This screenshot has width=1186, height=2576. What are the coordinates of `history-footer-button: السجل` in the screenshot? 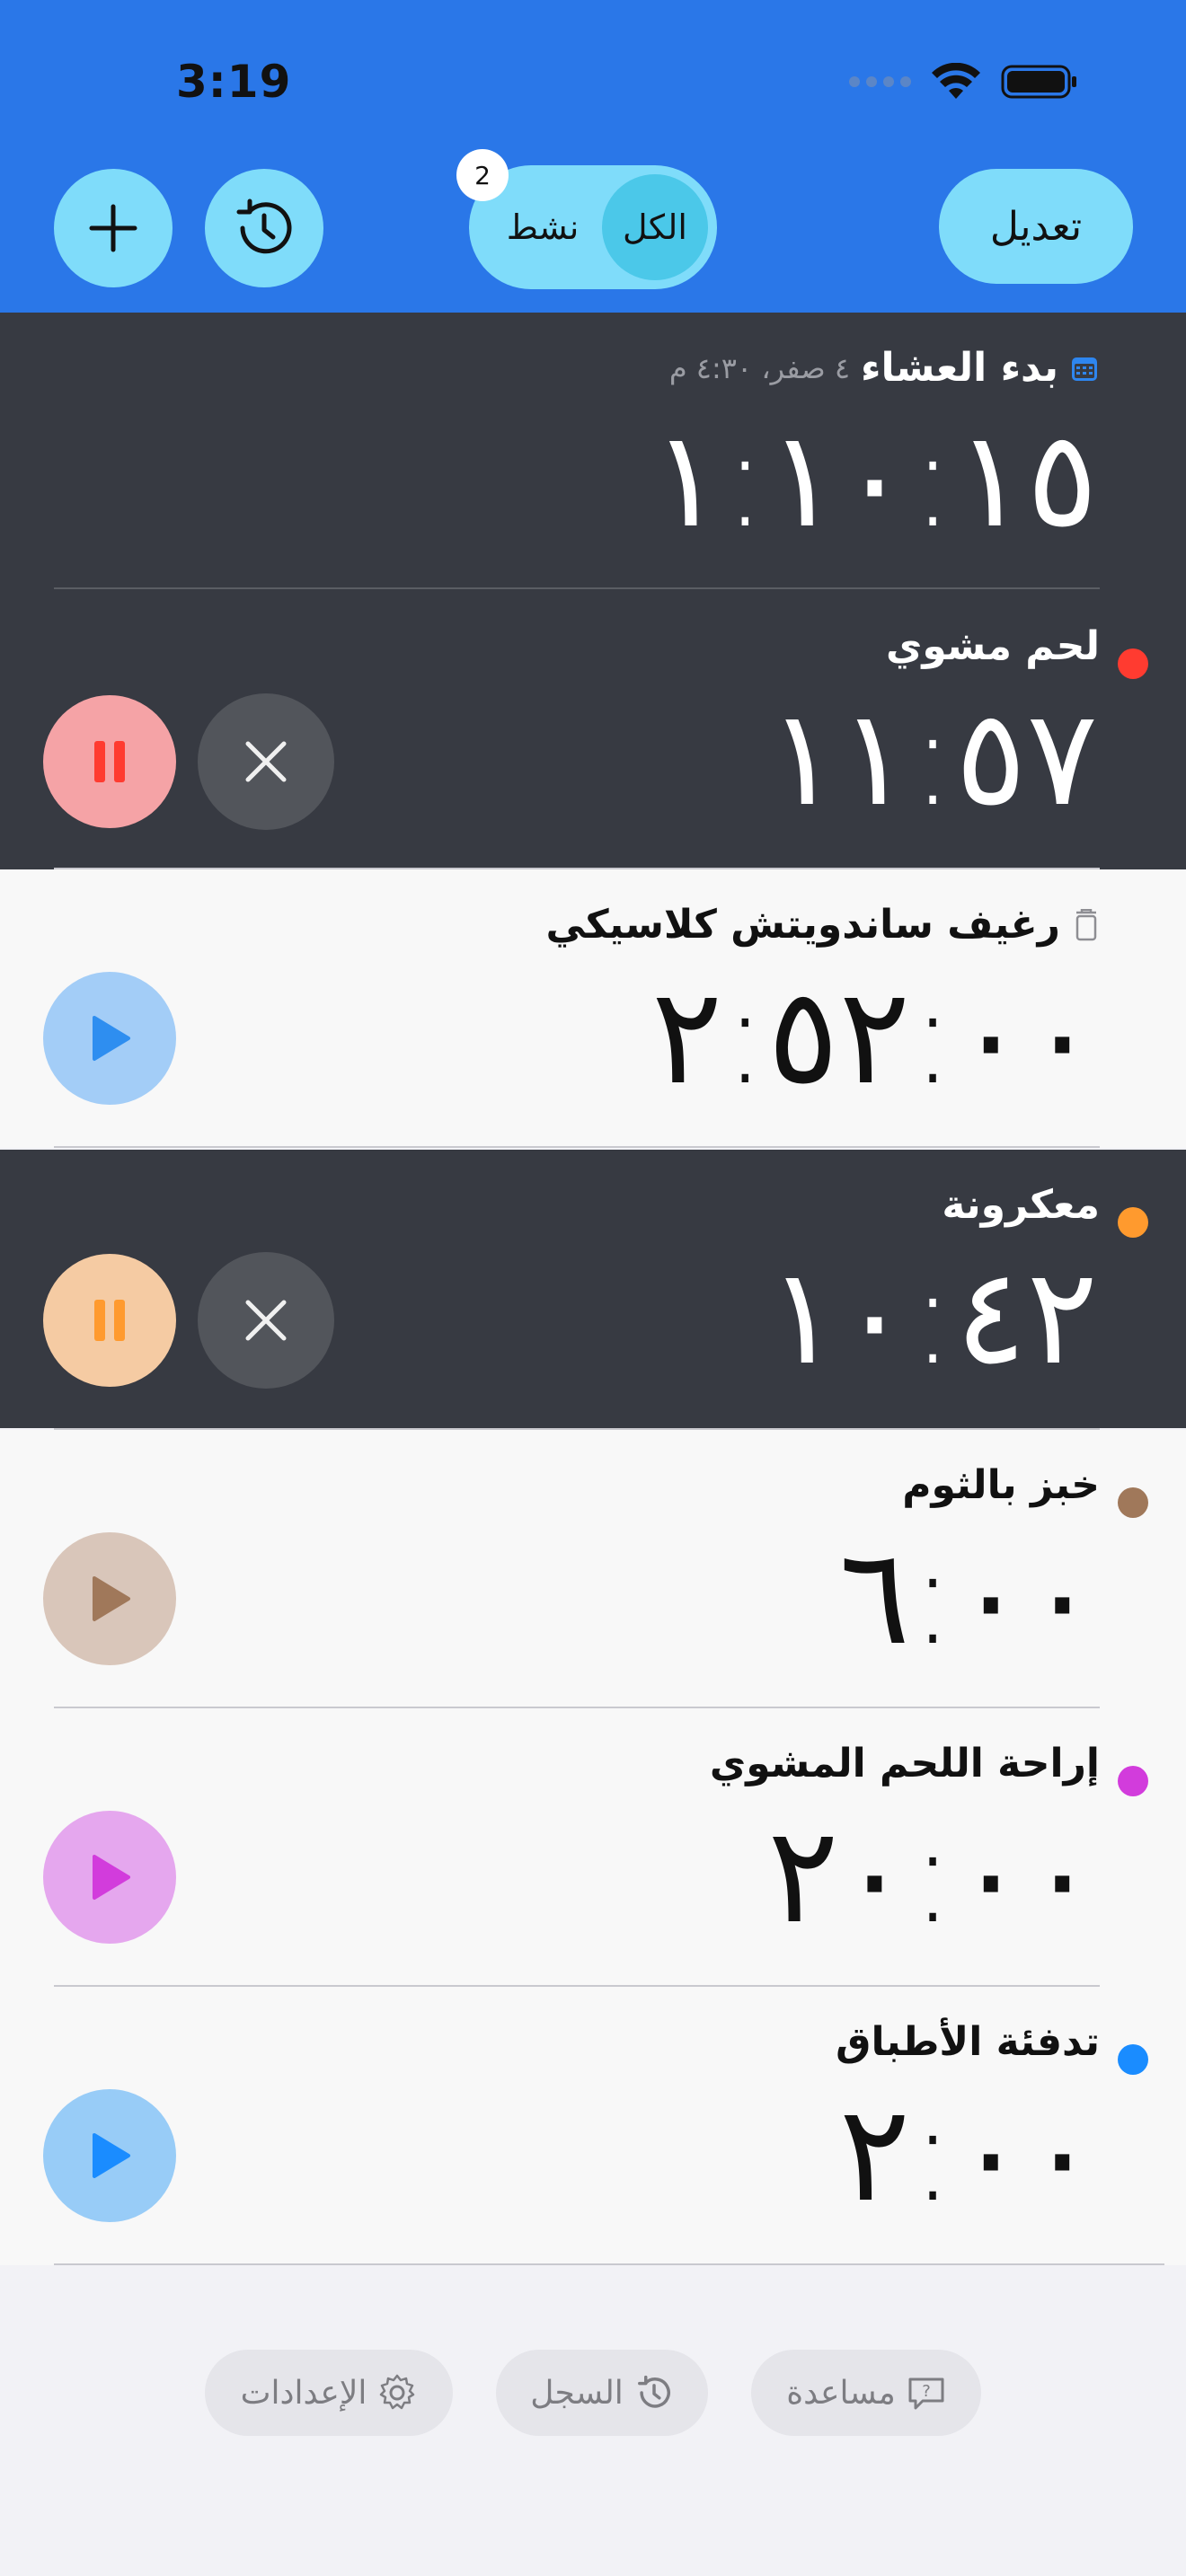 It's located at (602, 2393).